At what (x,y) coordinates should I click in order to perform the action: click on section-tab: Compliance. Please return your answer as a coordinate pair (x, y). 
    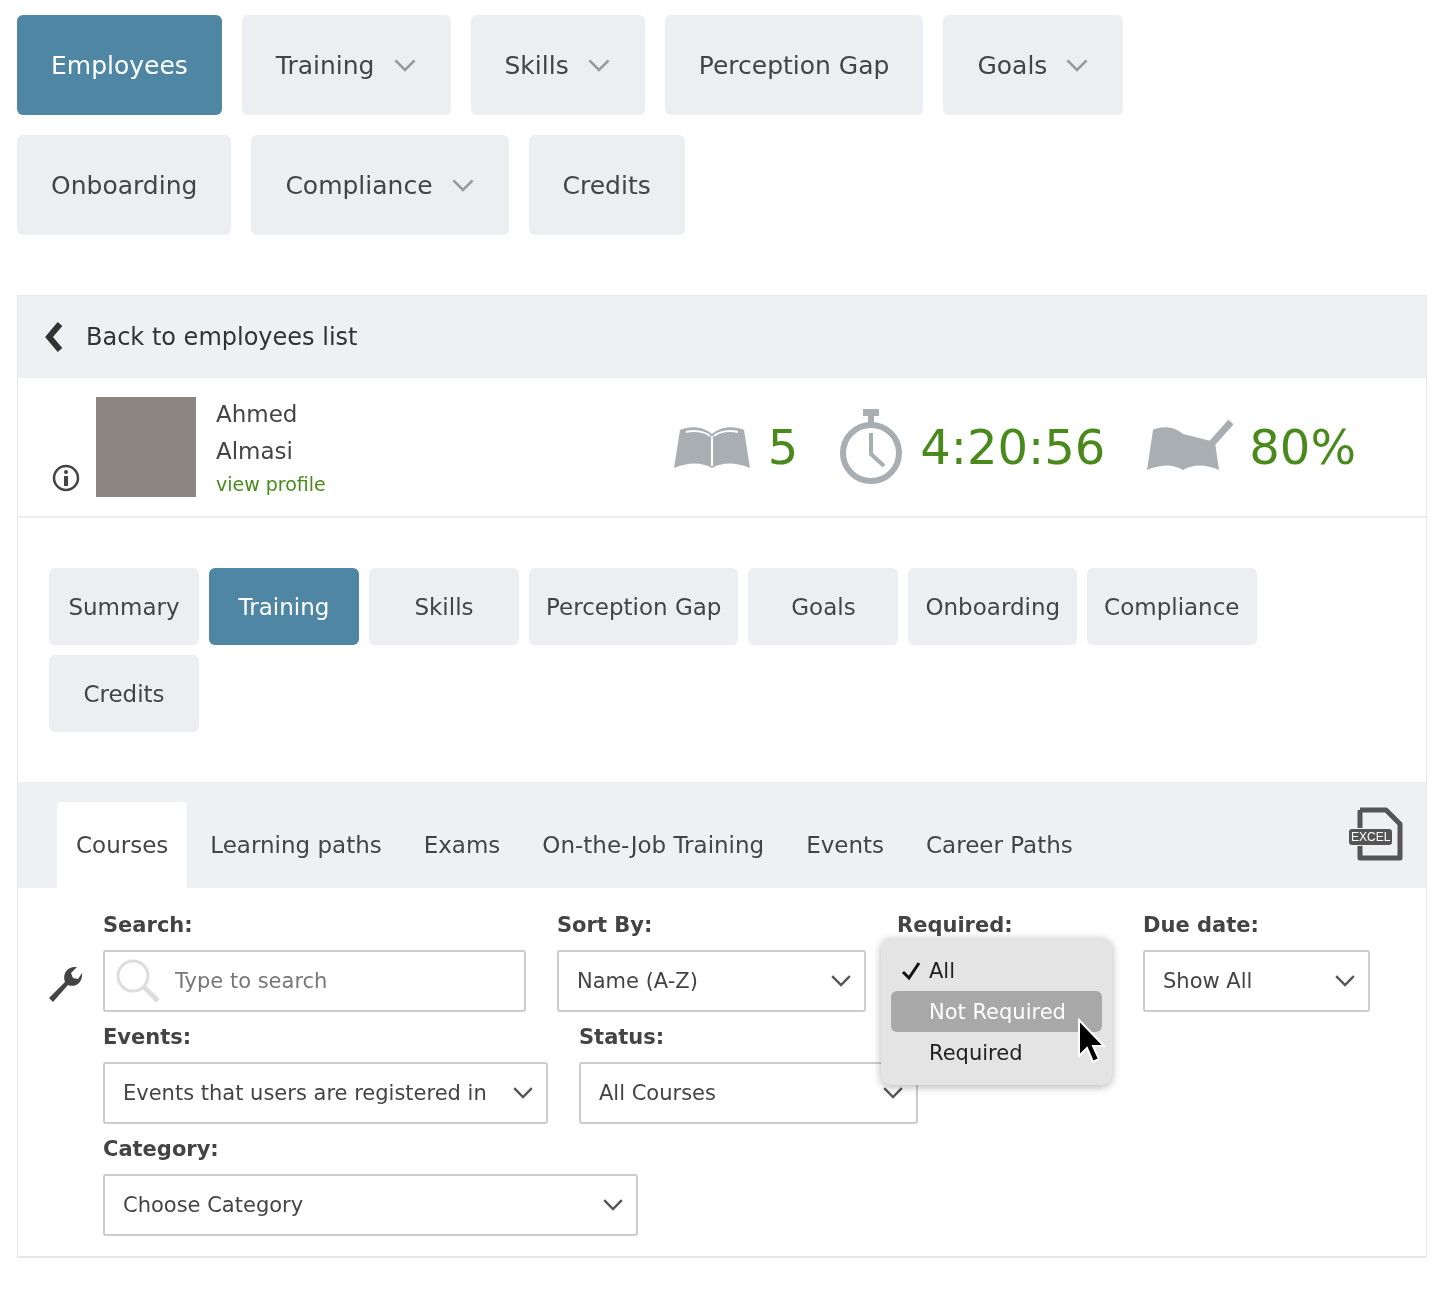
    Looking at the image, I should click on (1172, 606).